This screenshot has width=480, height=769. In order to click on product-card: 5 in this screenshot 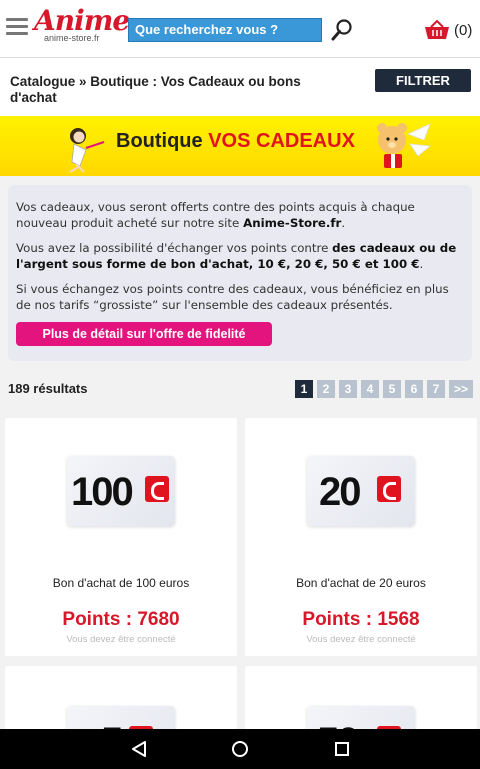, I will do `click(121, 697)`.